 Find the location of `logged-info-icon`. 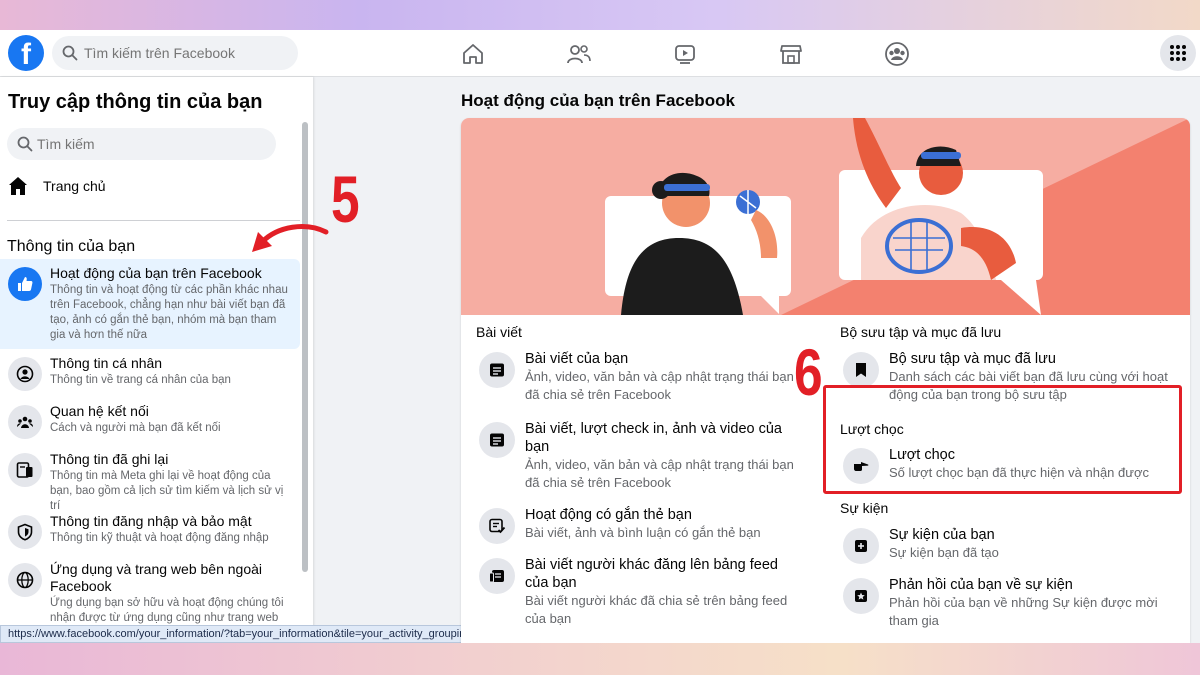

logged-info-icon is located at coordinates (25, 470).